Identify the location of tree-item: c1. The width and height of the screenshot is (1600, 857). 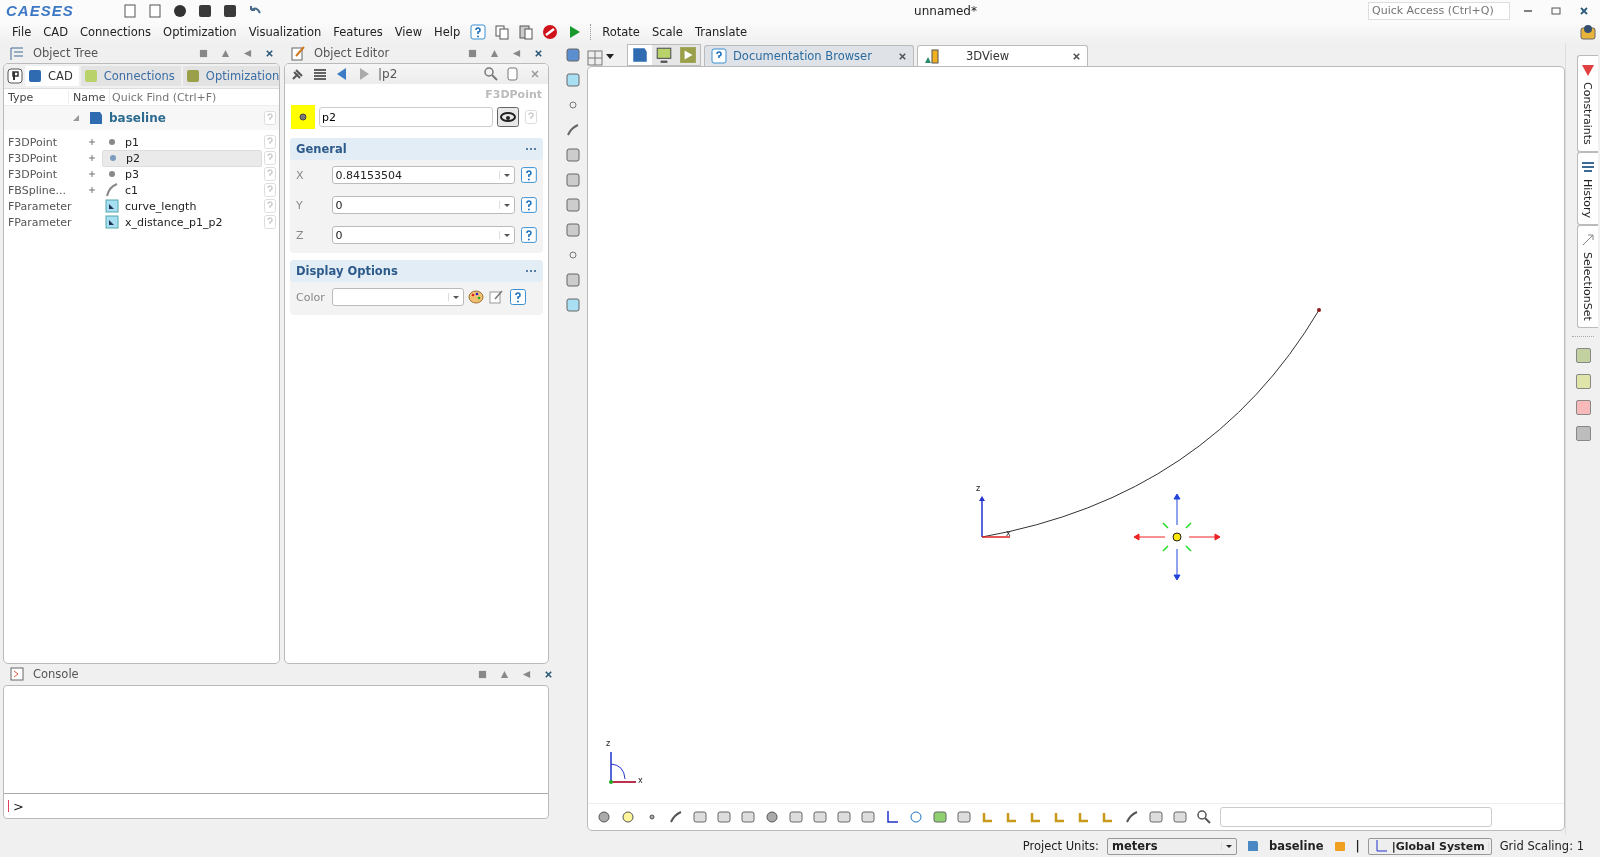
(182, 190).